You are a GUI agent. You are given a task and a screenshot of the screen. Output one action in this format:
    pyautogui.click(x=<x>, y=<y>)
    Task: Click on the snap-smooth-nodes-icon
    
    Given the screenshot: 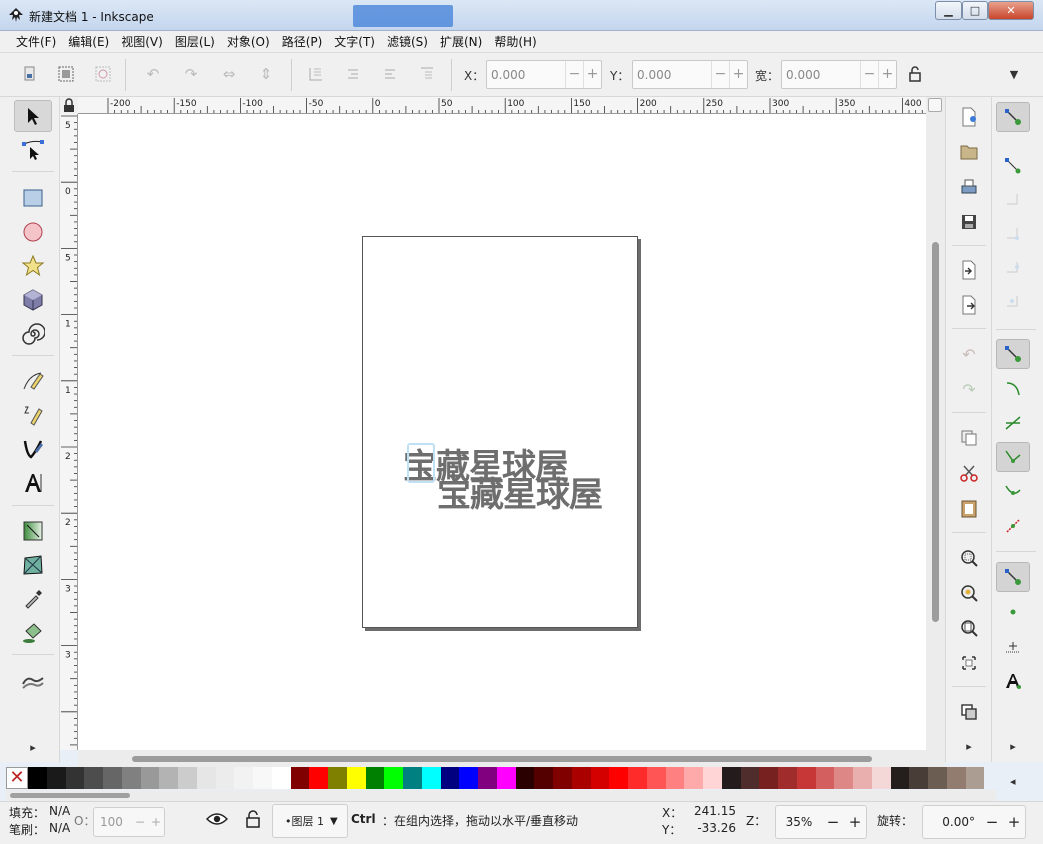 What is the action you would take?
    pyautogui.click(x=1013, y=492)
    